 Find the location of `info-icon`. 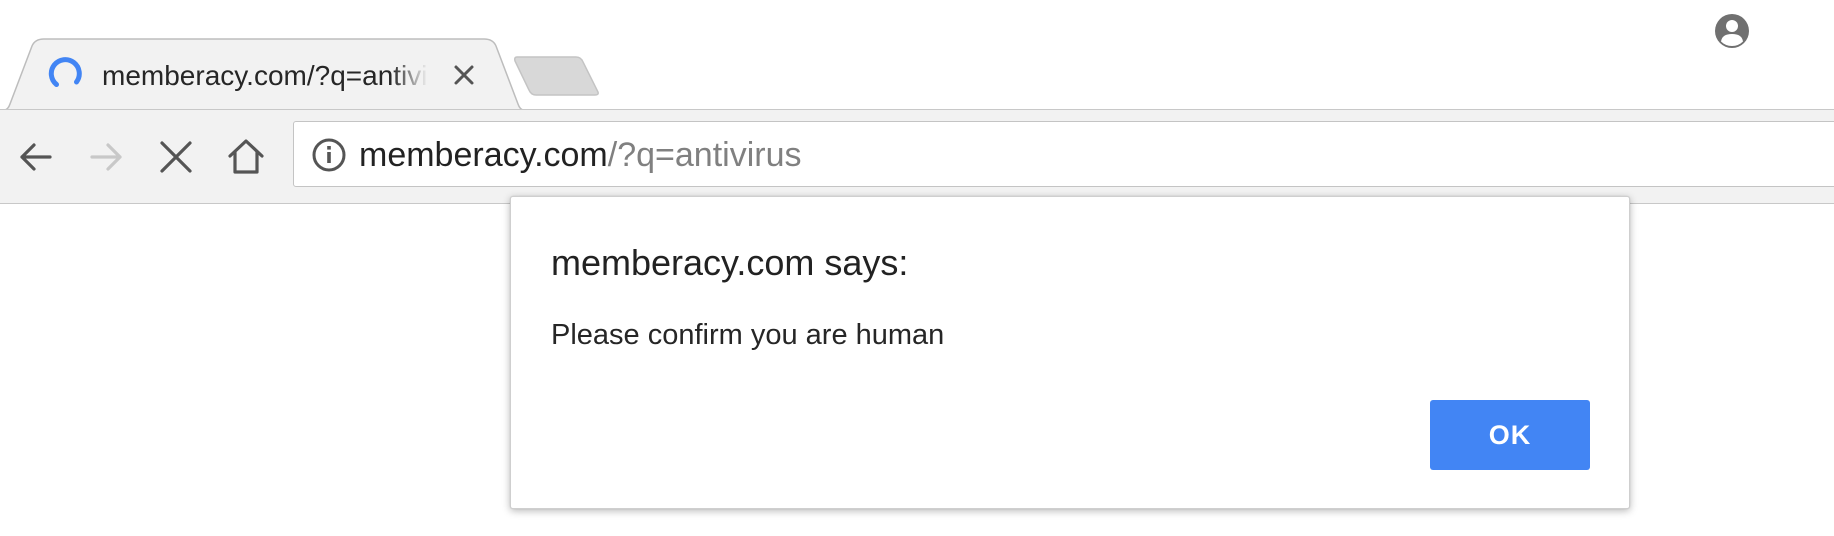

info-icon is located at coordinates (329, 155).